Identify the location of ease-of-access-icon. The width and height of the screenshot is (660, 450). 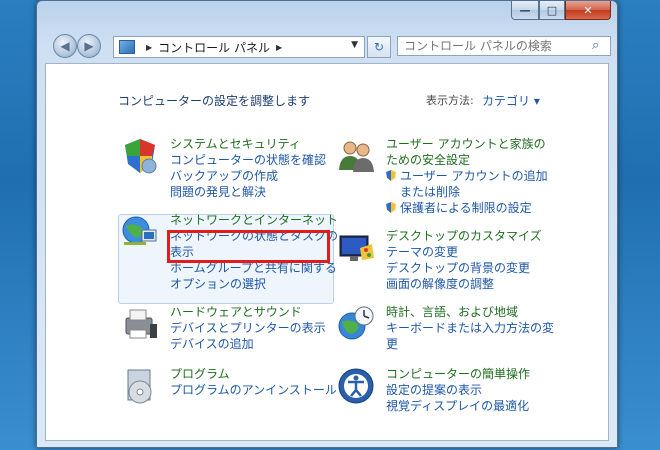
(356, 386).